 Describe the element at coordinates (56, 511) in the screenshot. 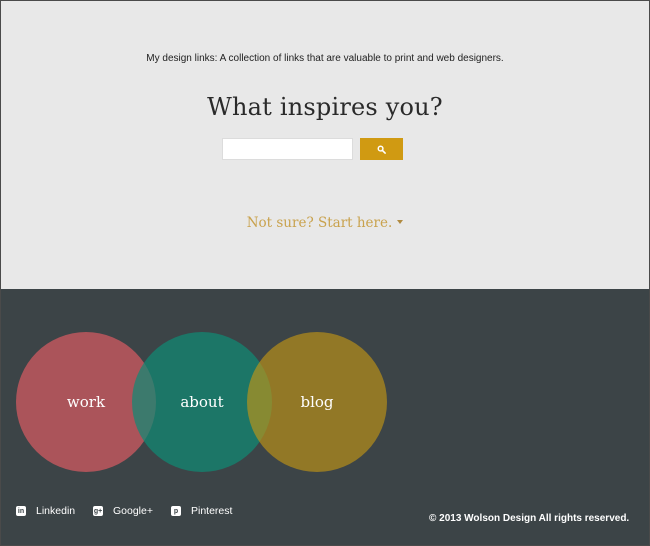

I see `social-link-label: Linkedin` at that location.